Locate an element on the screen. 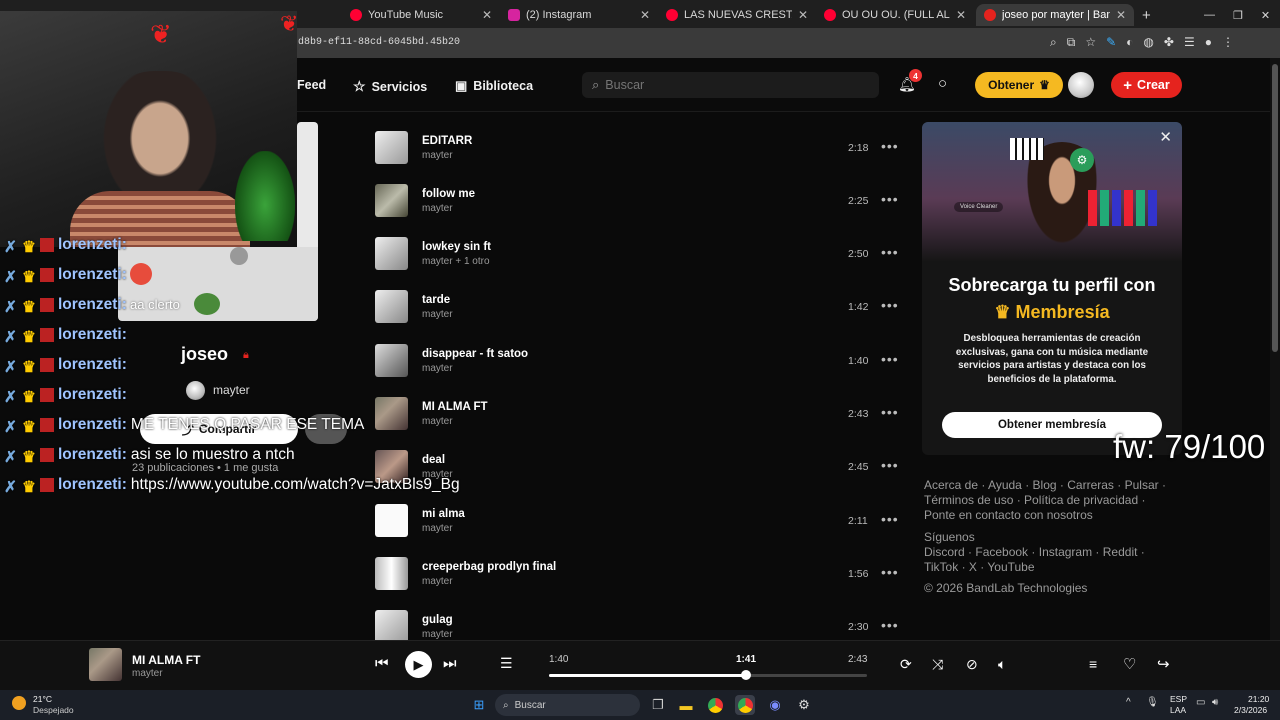  clock-date: 2/3/2026 is located at coordinates (1250, 710).